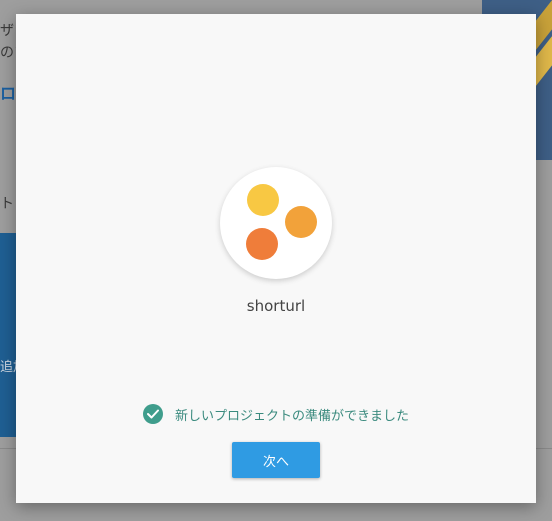 This screenshot has width=552, height=521. Describe the element at coordinates (8, 93) in the screenshot. I see `background-link: ロ` at that location.